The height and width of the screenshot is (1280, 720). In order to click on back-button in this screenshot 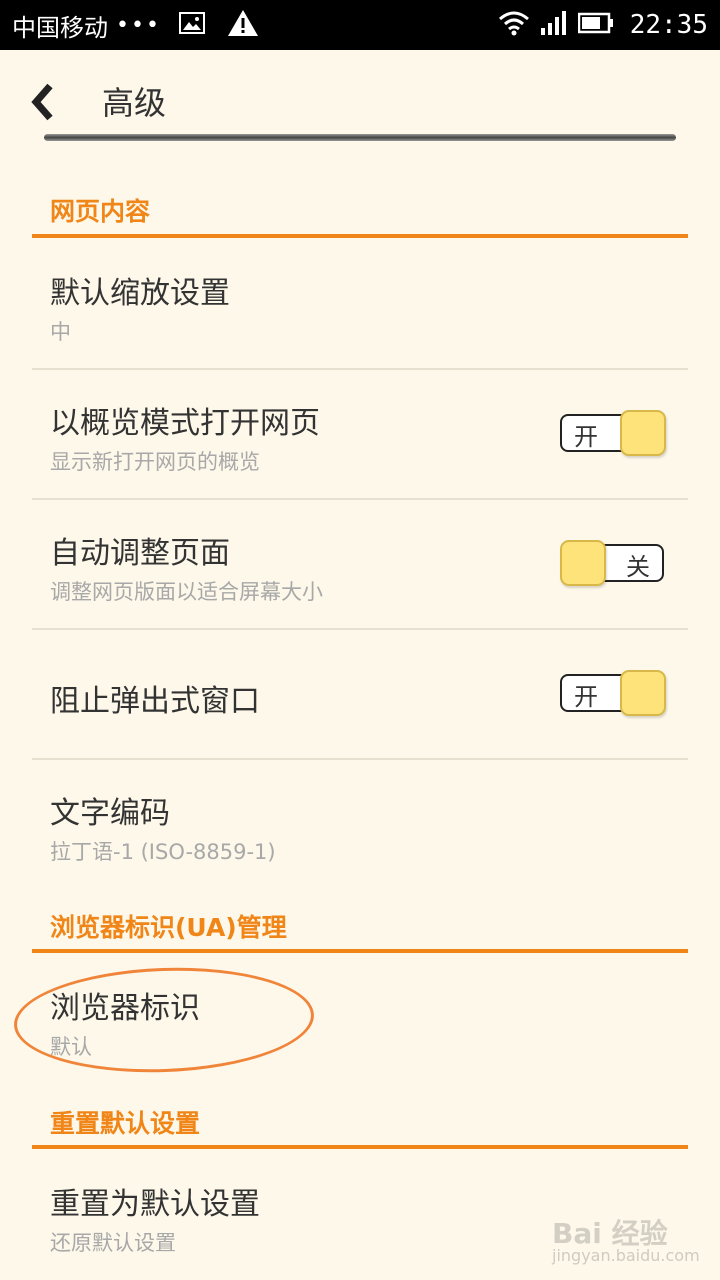, I will do `click(48, 102)`.